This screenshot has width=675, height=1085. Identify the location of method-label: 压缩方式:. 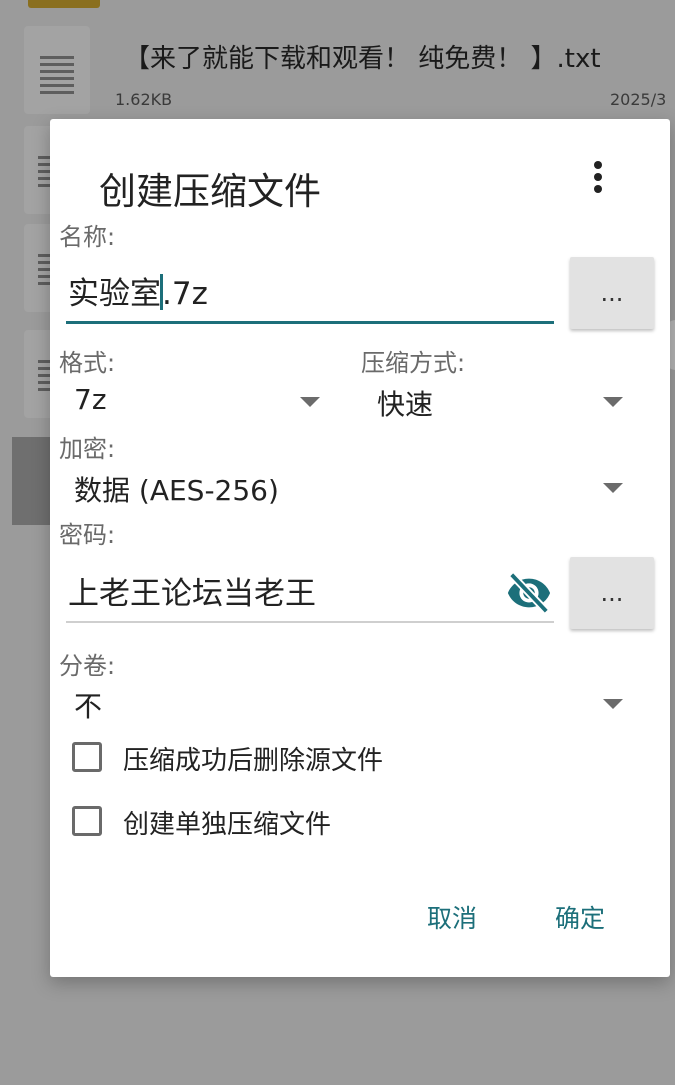
(413, 363).